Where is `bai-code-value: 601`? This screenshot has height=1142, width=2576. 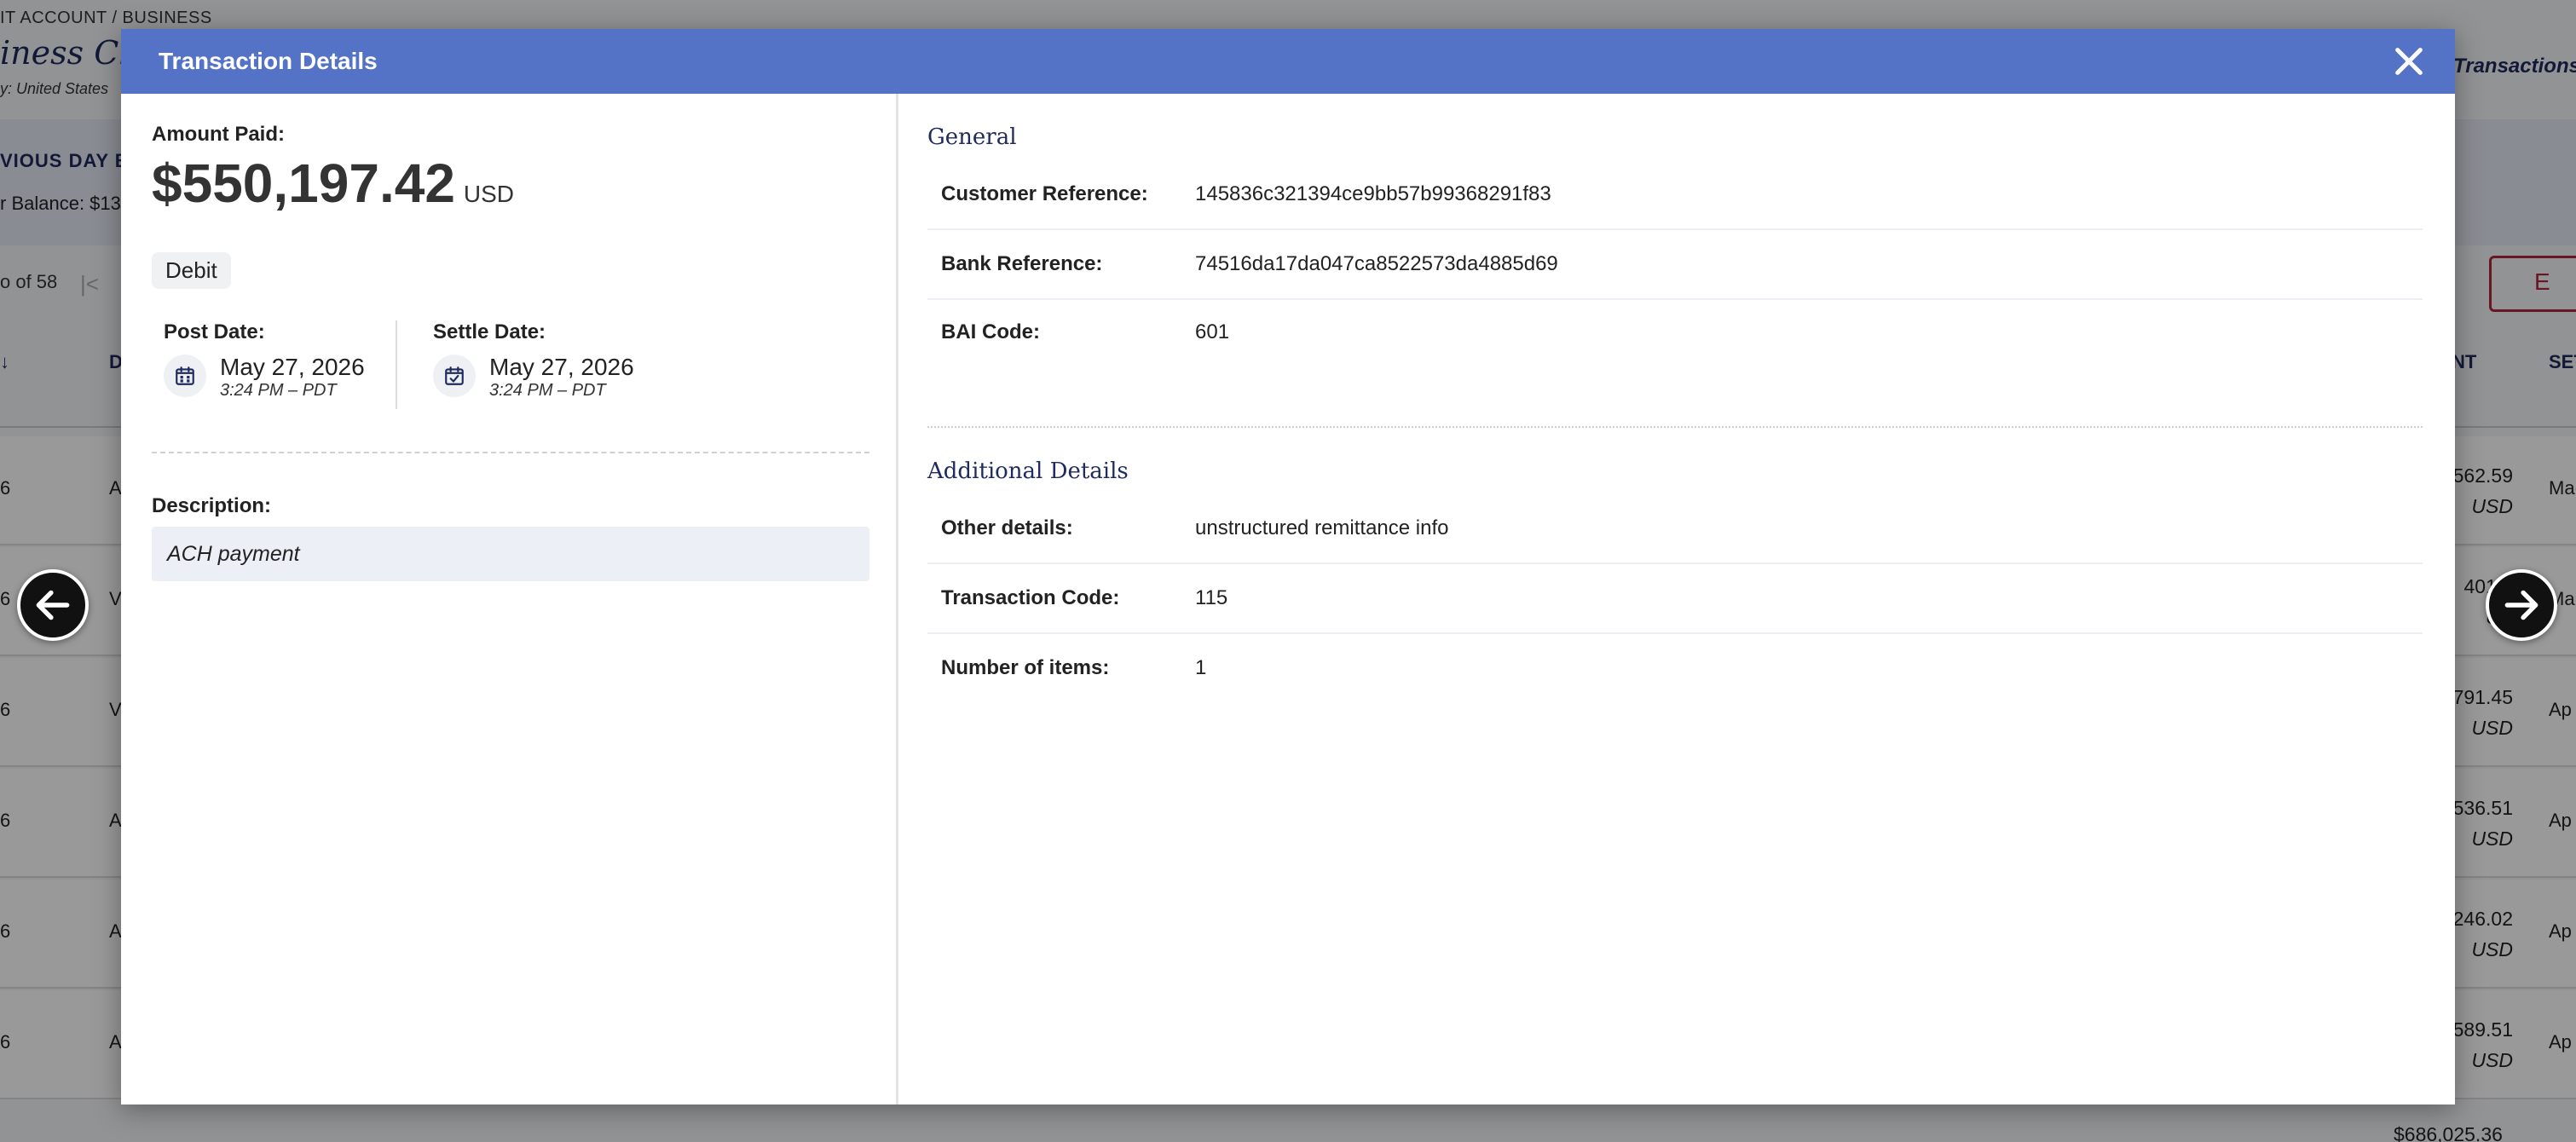 bai-code-value: 601 is located at coordinates (1212, 331).